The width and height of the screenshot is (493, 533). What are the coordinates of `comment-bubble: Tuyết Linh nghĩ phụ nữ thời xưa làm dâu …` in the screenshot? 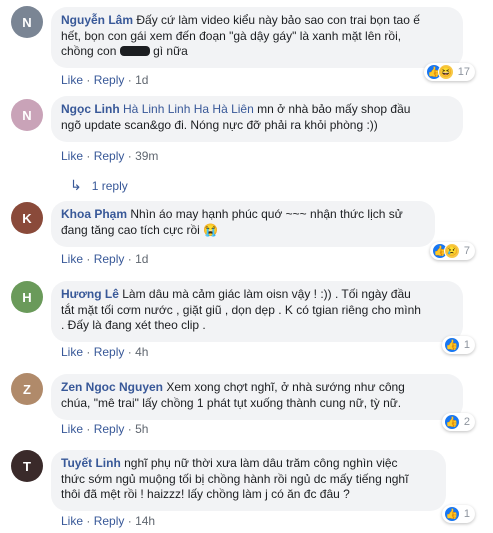 It's located at (248, 480).